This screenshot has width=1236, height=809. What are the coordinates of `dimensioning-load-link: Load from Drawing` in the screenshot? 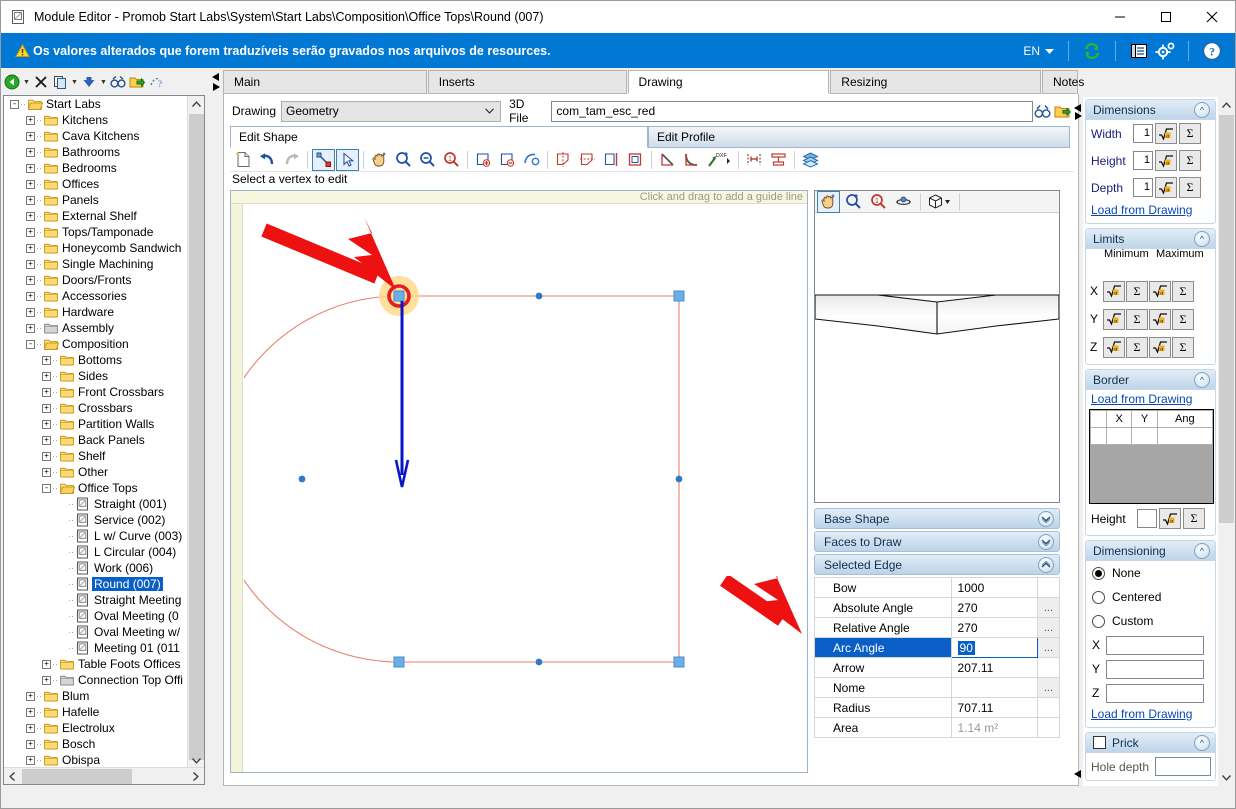 It's located at (1150, 714).